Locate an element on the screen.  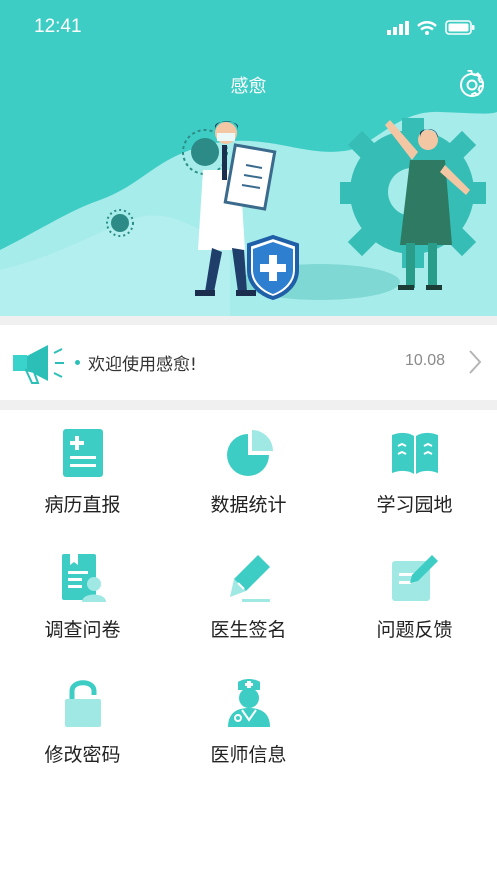
pie-chart-icon is located at coordinates (250, 453).